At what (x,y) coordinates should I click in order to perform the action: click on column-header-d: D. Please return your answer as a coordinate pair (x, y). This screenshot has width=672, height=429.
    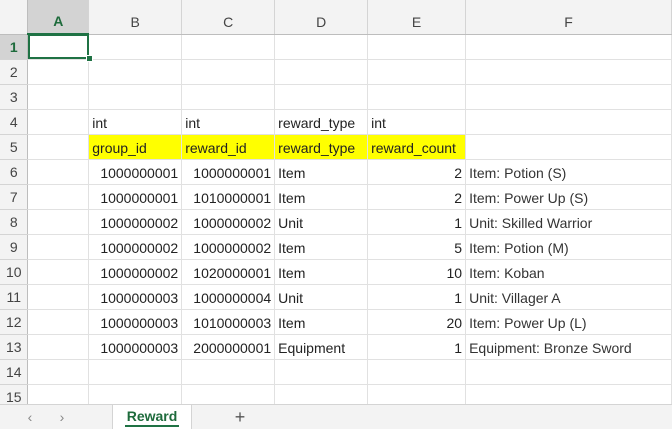
    Looking at the image, I should click on (321, 17).